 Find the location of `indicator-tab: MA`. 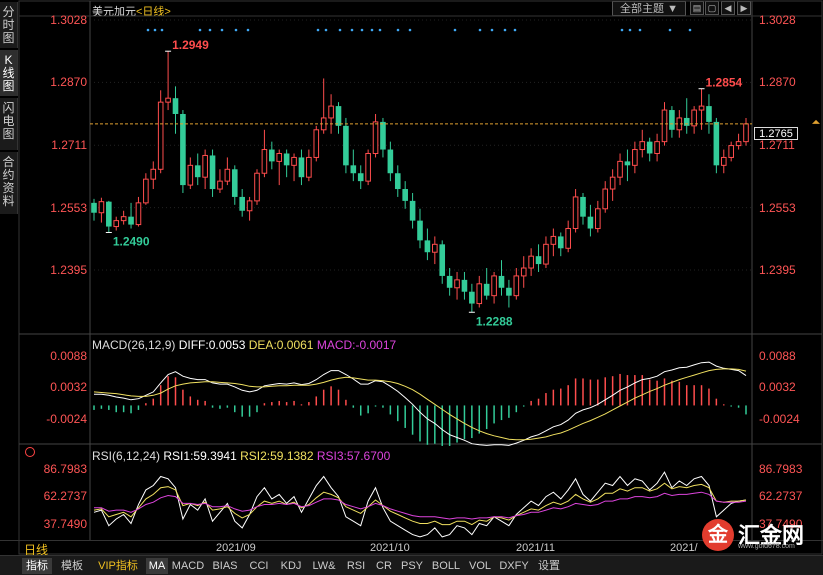

indicator-tab: MA is located at coordinates (157, 566).